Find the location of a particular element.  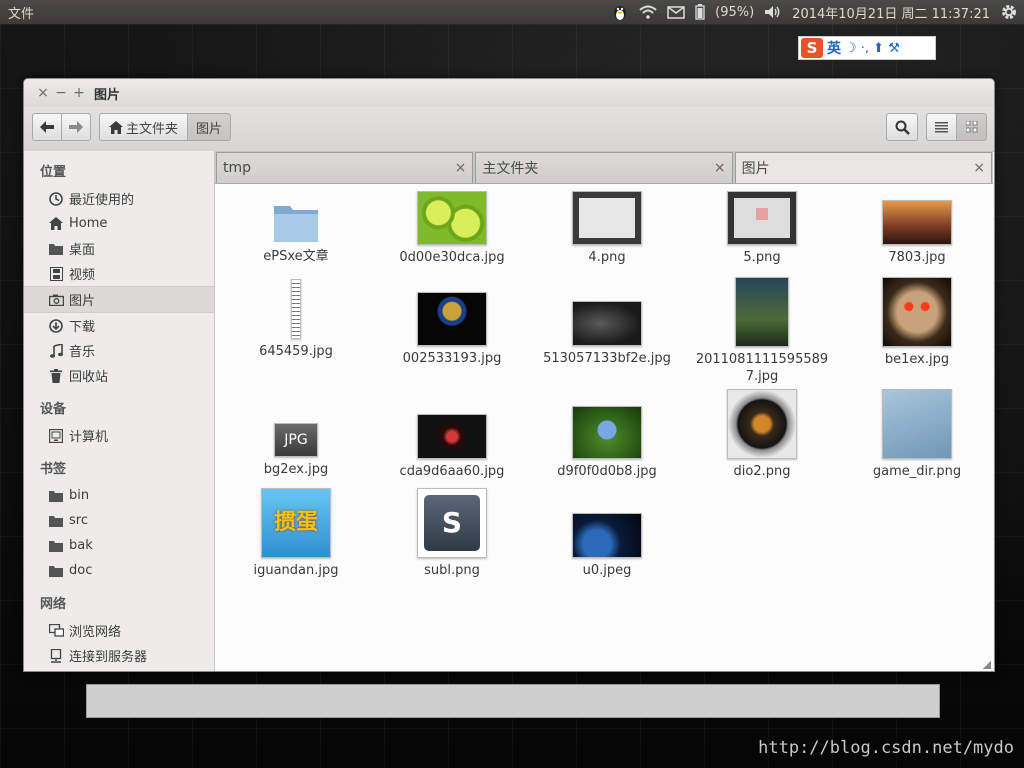

sidebar-header-network: 网络 is located at coordinates (53, 604).